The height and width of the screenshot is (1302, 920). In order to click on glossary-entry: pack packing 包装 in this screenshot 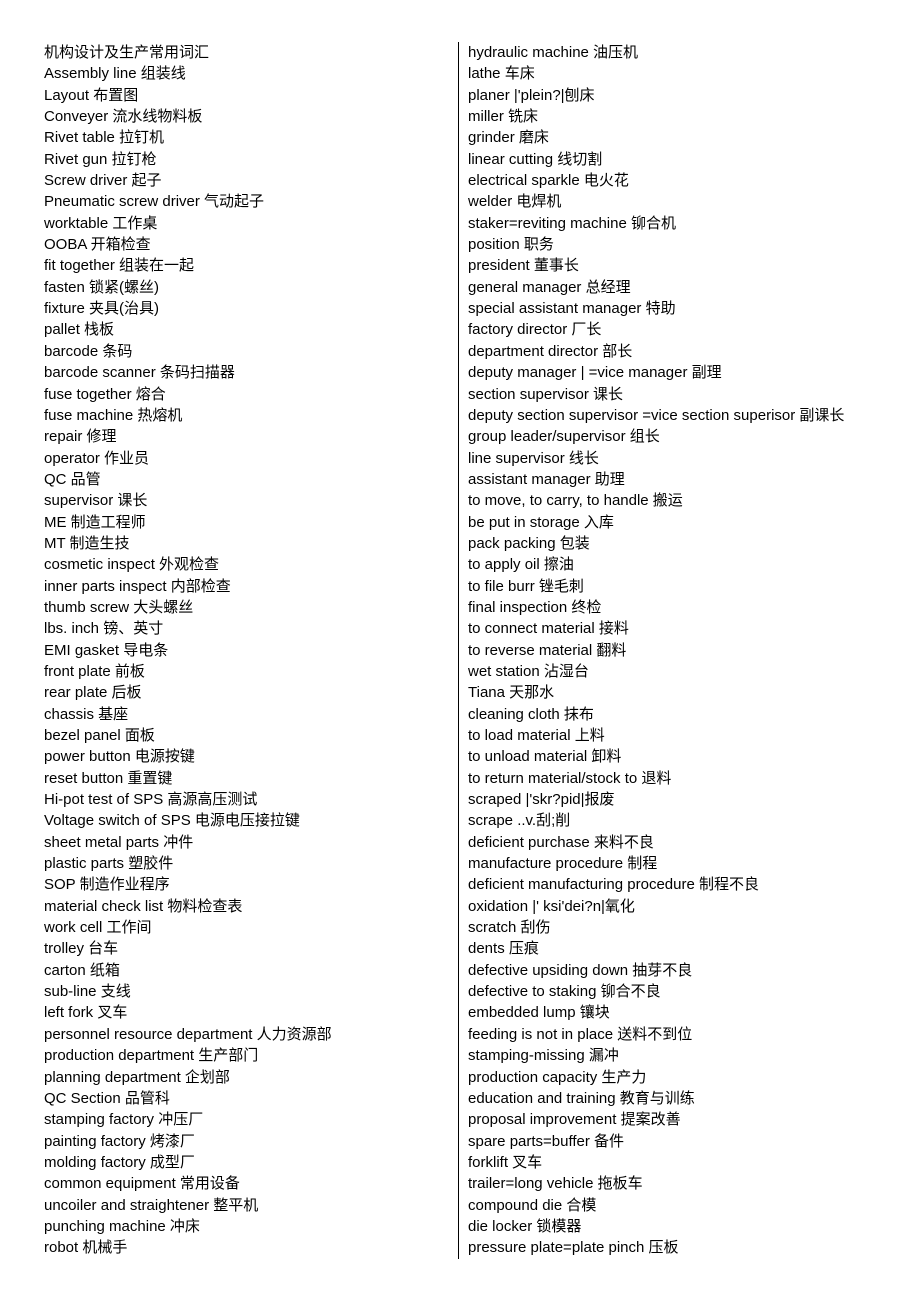, I will do `click(529, 543)`.